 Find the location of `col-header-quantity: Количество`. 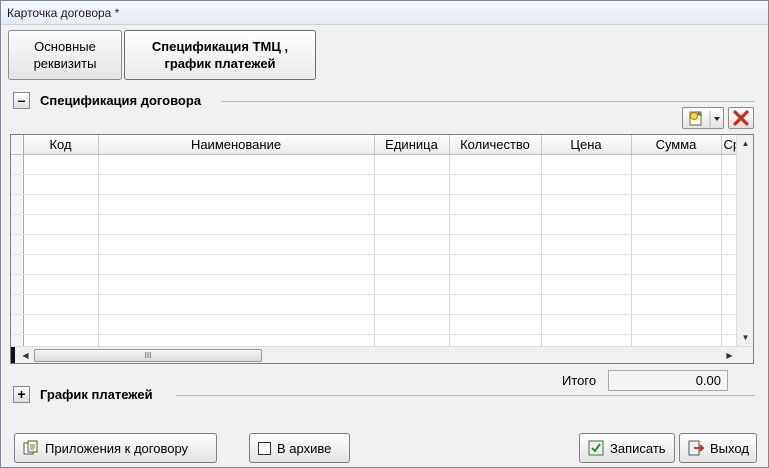

col-header-quantity: Количество is located at coordinates (495, 145).